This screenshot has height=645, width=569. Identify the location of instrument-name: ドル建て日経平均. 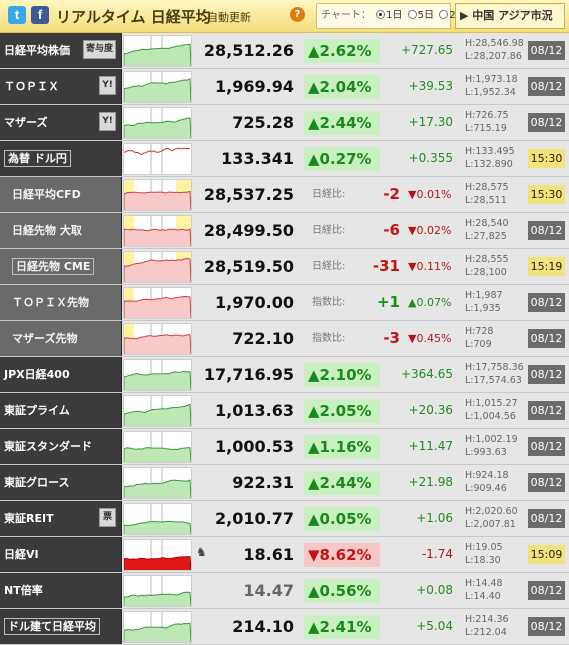
(61, 626).